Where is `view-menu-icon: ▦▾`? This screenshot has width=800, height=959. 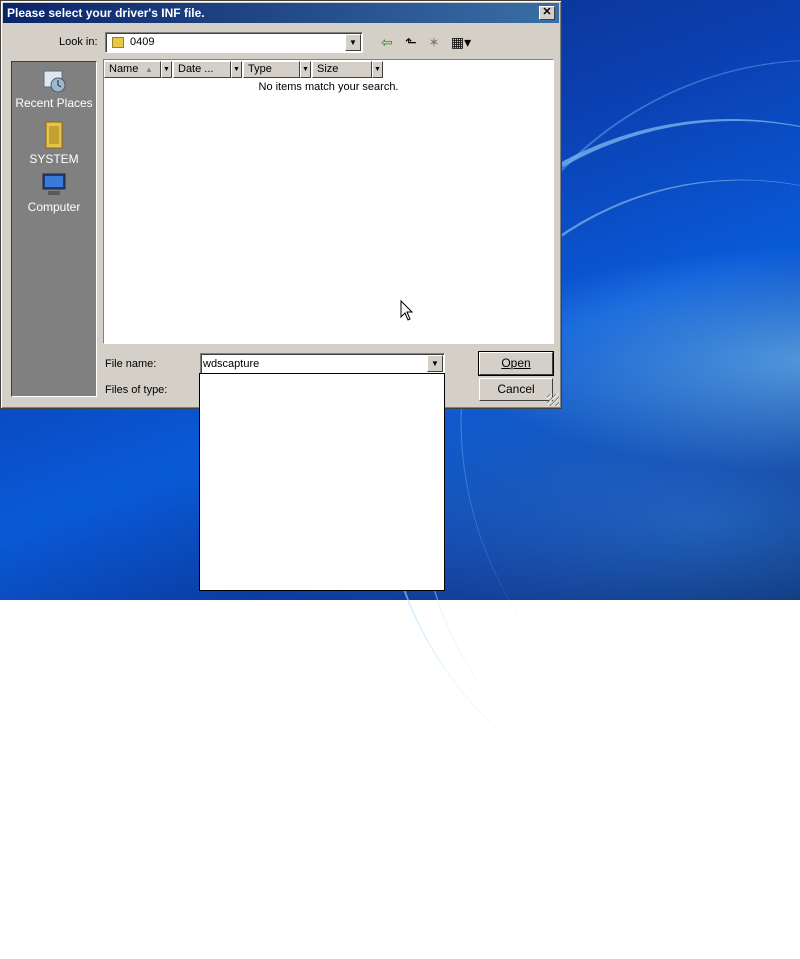
view-menu-icon: ▦▾ is located at coordinates (461, 42).